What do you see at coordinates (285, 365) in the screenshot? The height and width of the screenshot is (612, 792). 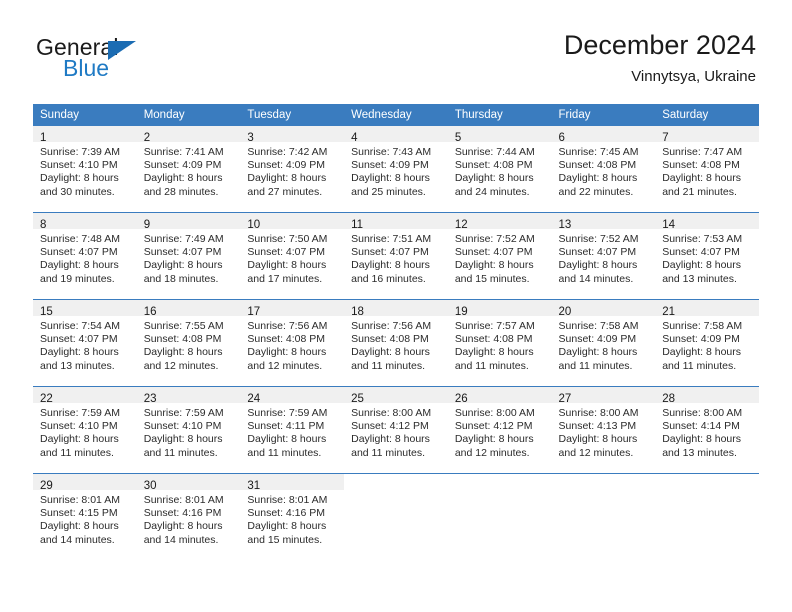 I see `daylight-text-line2: and 12 minutes.` at bounding box center [285, 365].